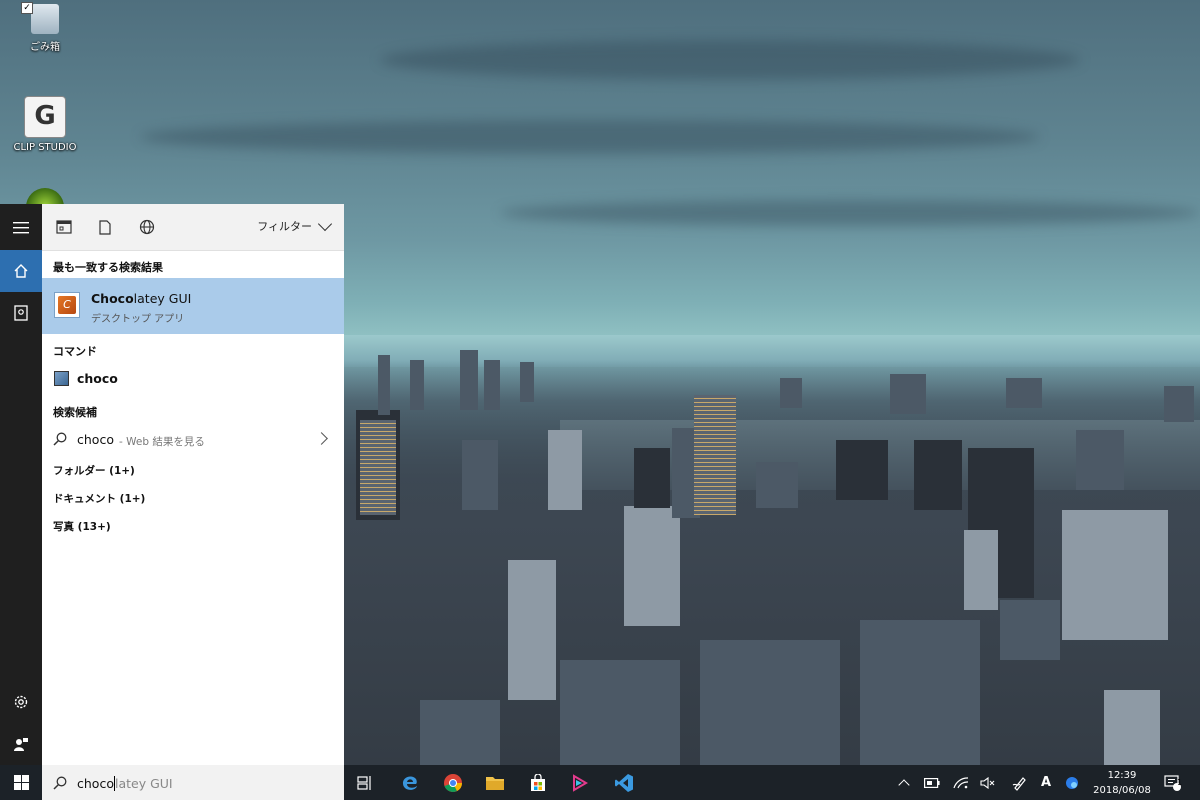 This screenshot has width=1200, height=800. Describe the element at coordinates (193, 306) in the screenshot. I see `best-match-result: C Chocolatey GUI デスクトップ アプリ` at that location.